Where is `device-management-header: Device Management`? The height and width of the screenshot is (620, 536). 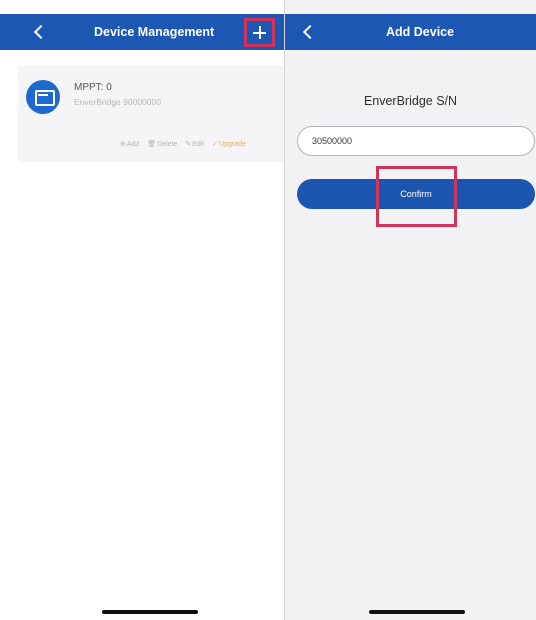 device-management-header: Device Management is located at coordinates (142, 32).